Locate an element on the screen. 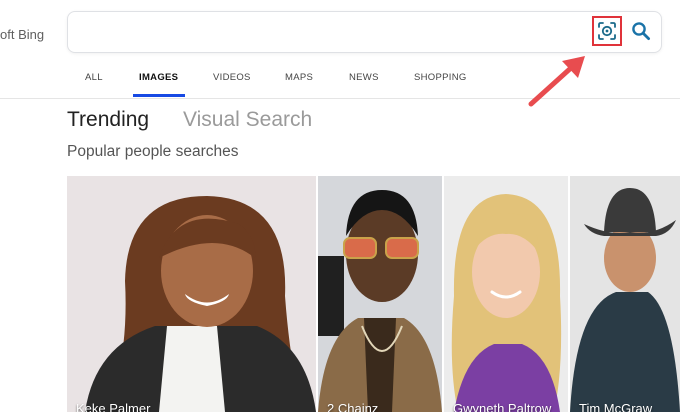 The image size is (680, 412). search-button is located at coordinates (641, 31).